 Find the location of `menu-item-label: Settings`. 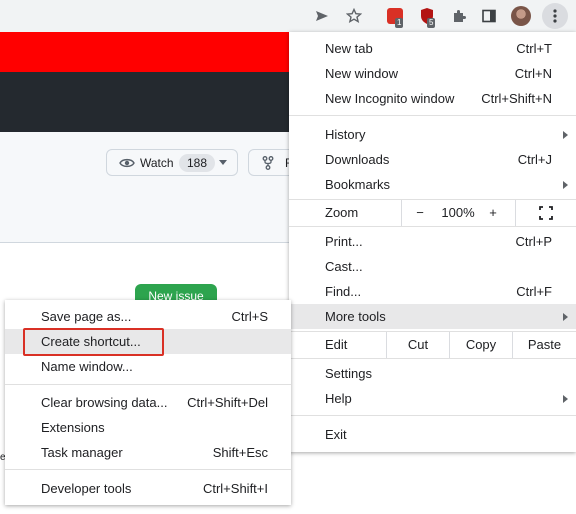

menu-item-label: Settings is located at coordinates (348, 373).